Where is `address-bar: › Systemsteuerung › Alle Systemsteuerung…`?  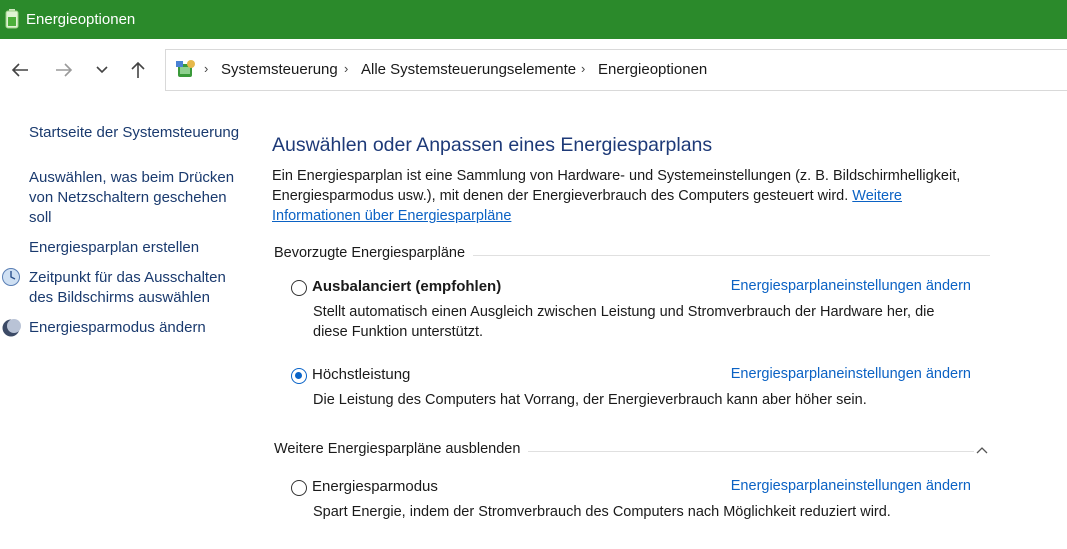 address-bar: › Systemsteuerung › Alle Systemsteuerung… is located at coordinates (616, 70).